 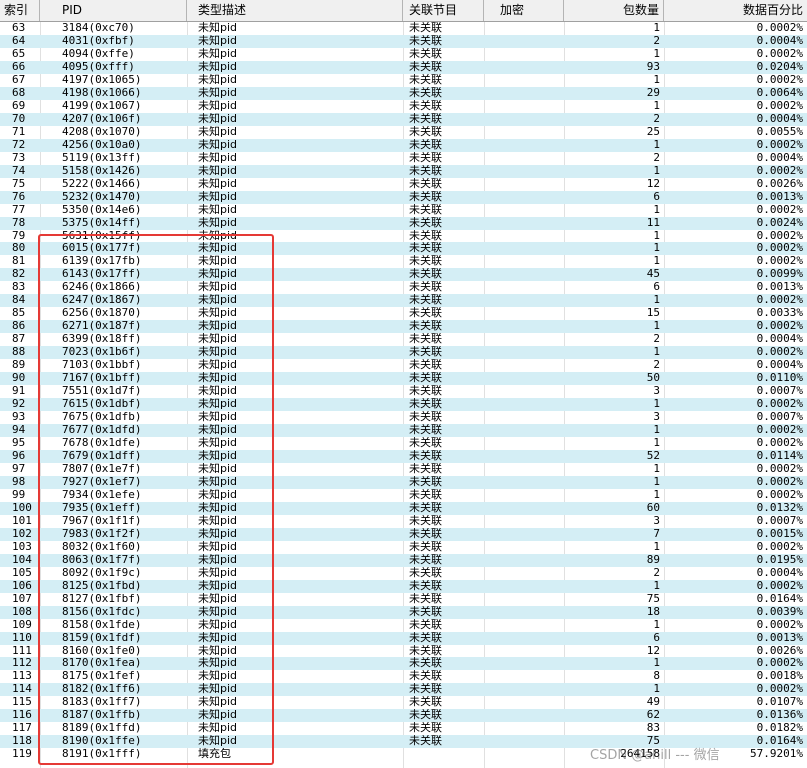 What do you see at coordinates (22, 598) in the screenshot?
I see `cell-index: 107` at bounding box center [22, 598].